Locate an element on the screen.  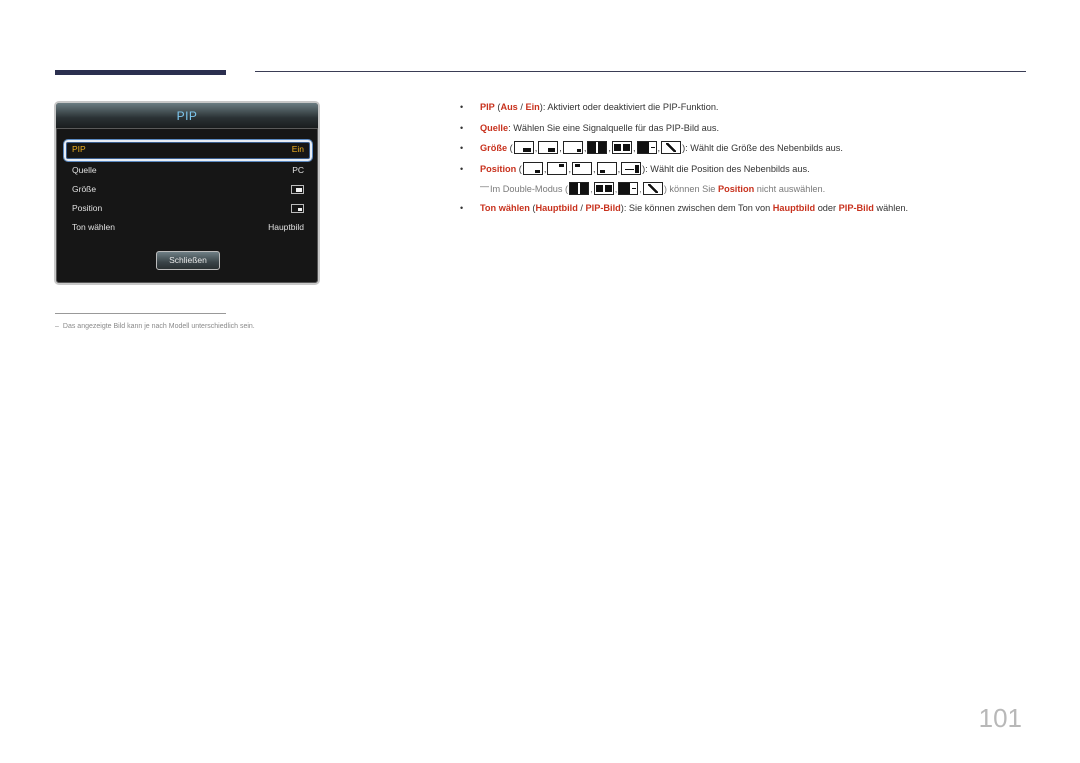
osd-row-label: Ton wählen is located at coordinates (94, 227).